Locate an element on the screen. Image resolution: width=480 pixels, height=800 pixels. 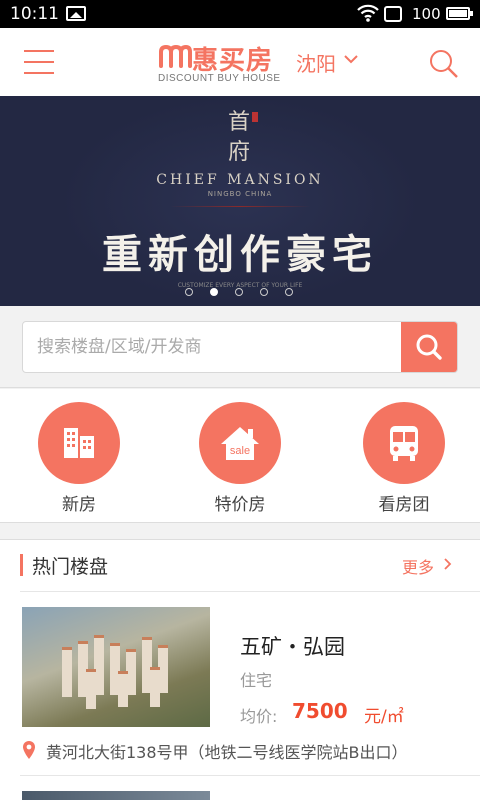
search-button is located at coordinates (429, 347).